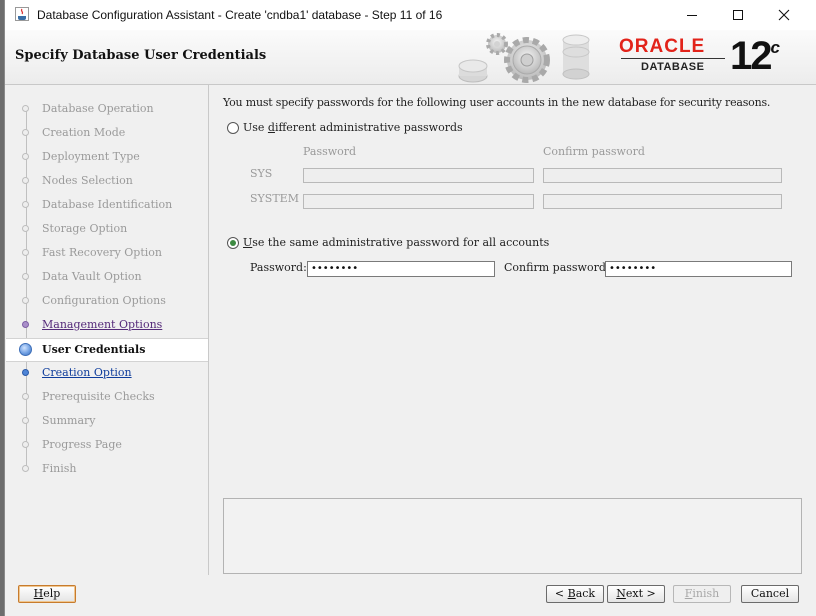 This screenshot has width=816, height=616. I want to click on confirm-password-input: ••••••••, so click(698, 269).